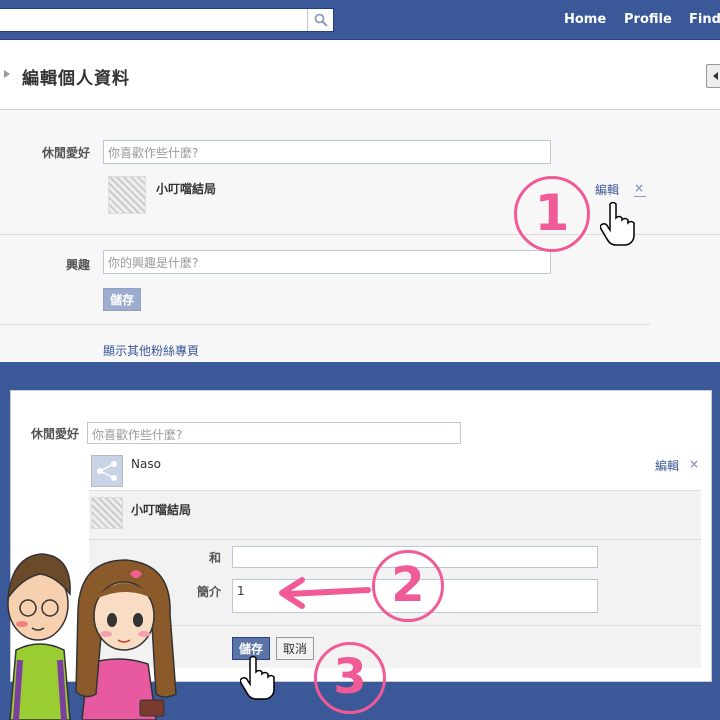 This screenshot has height=720, width=720. Describe the element at coordinates (713, 76) in the screenshot. I see `back-button` at that location.